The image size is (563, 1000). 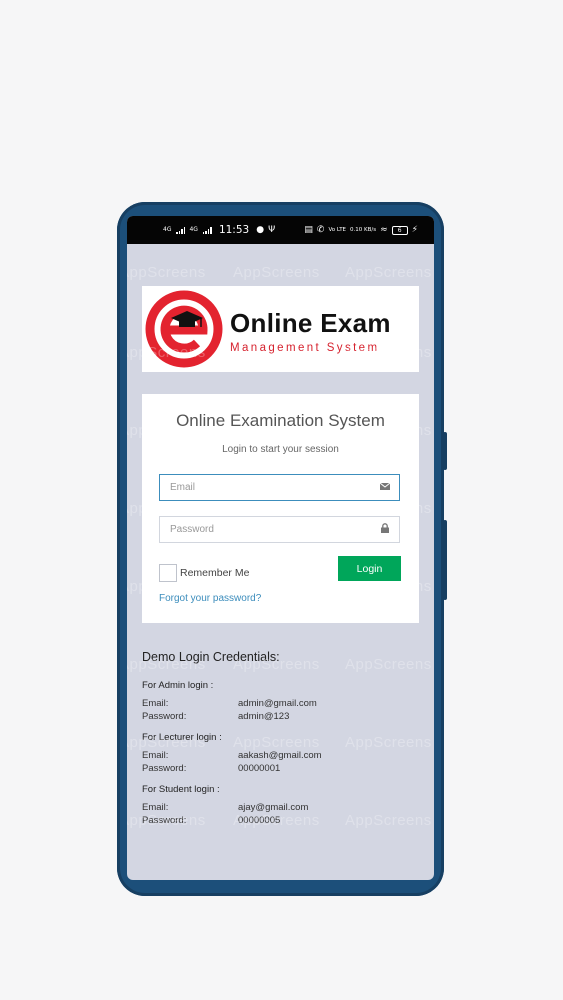 What do you see at coordinates (168, 573) in the screenshot?
I see `remember-checkbox` at bounding box center [168, 573].